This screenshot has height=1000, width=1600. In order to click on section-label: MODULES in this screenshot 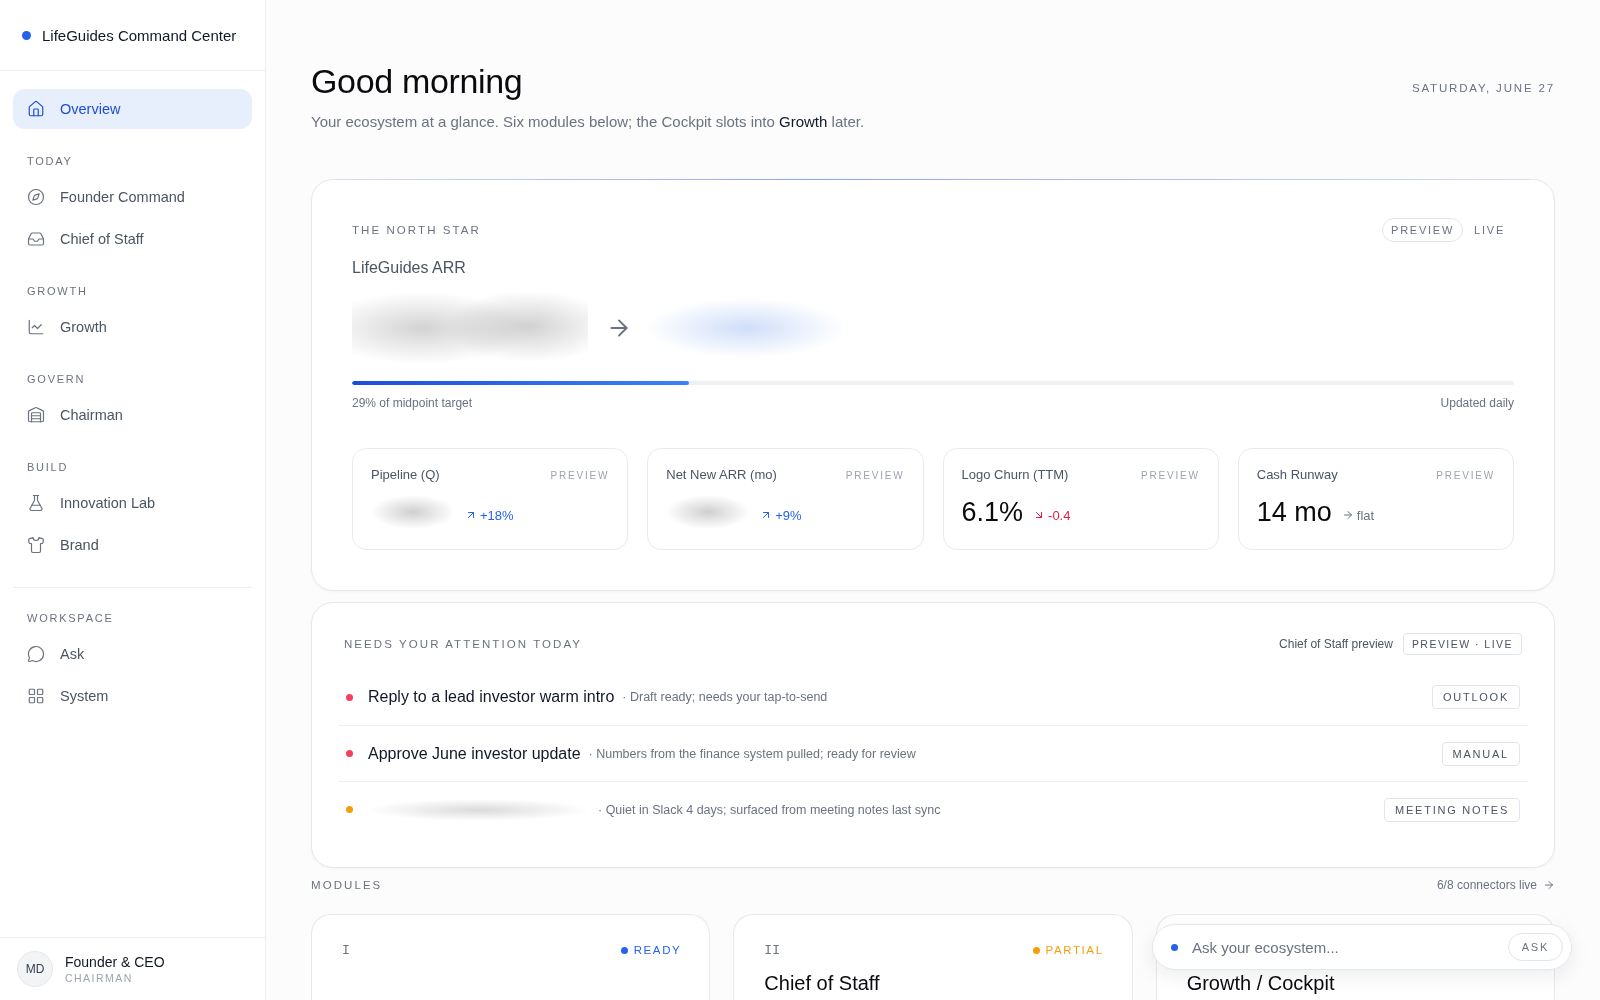, I will do `click(347, 885)`.